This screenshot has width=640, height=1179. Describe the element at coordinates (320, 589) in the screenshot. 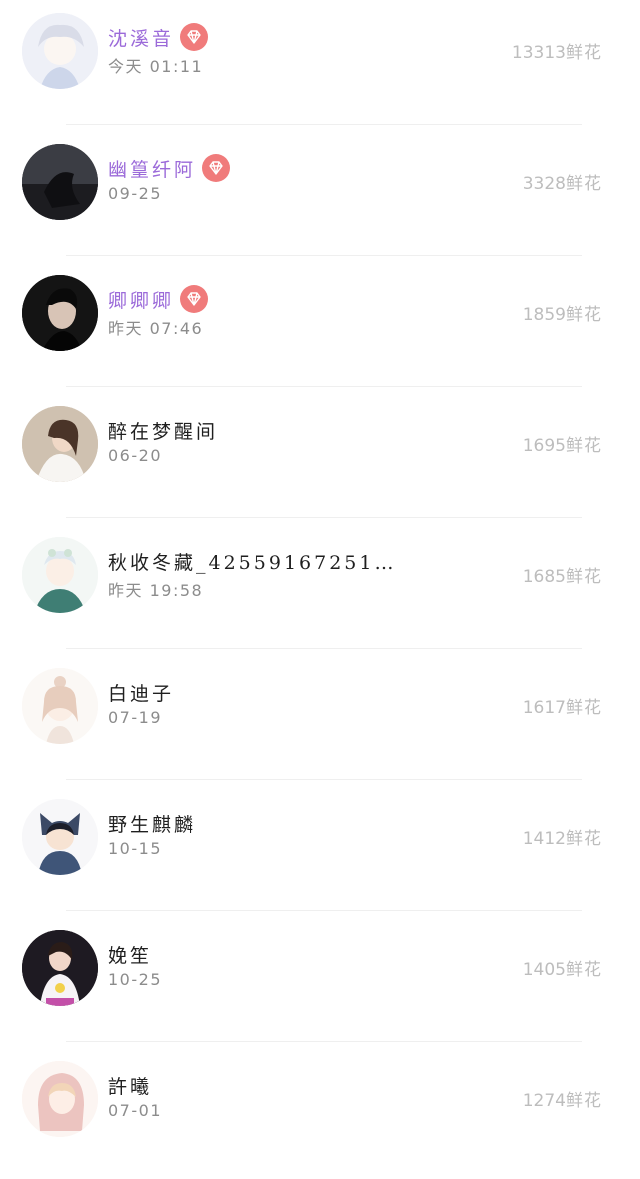

I see `list-item: 秋收冬藏_42559167251… 昨天 19:58 1685鲜花` at that location.